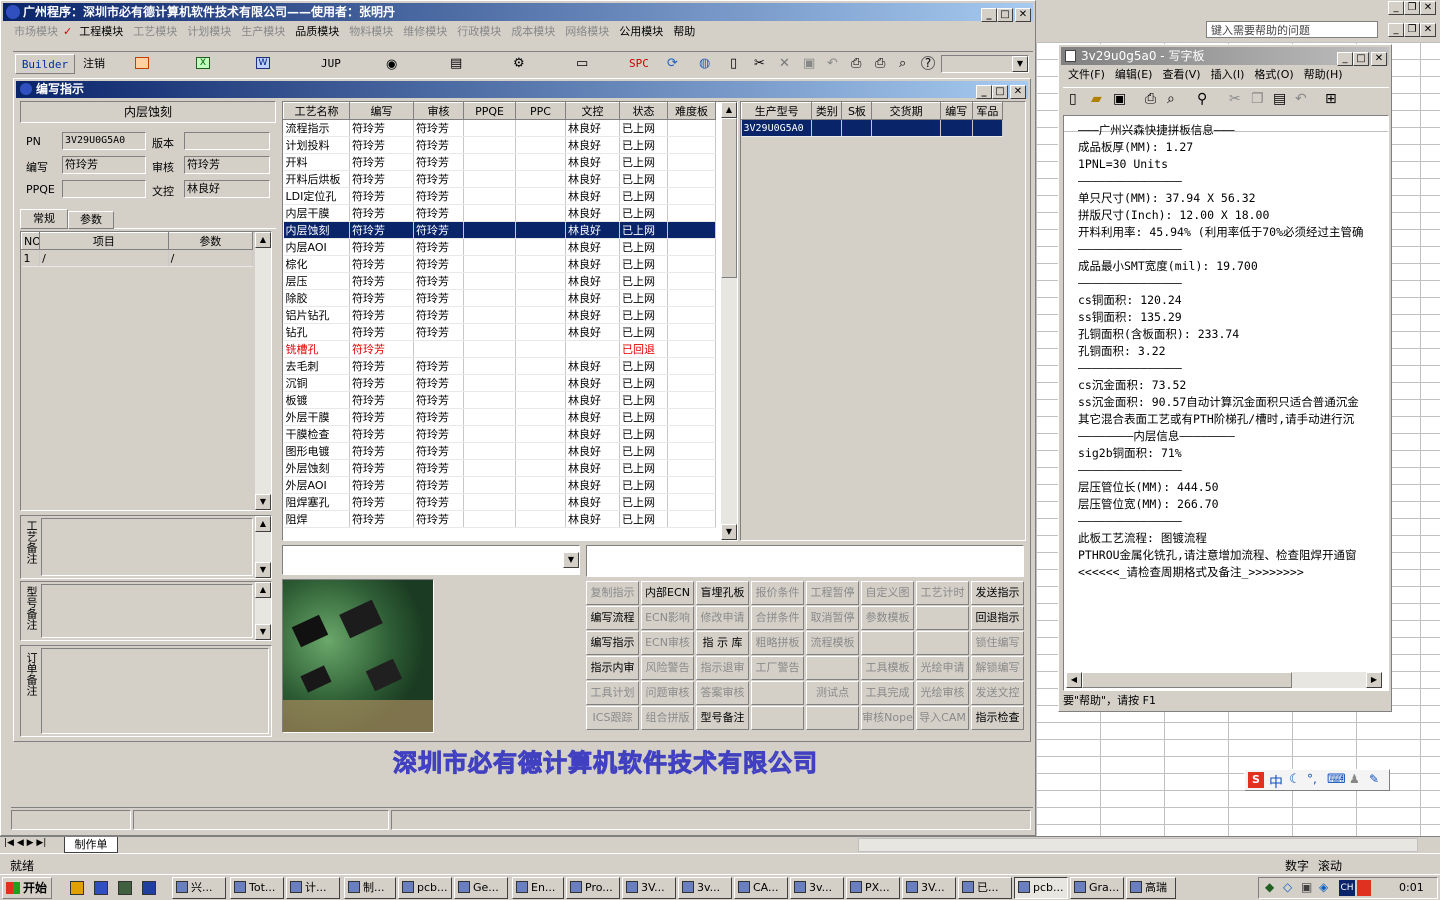  What do you see at coordinates (519, 63) in the screenshot?
I see `gear-icon: ⚙` at bounding box center [519, 63].